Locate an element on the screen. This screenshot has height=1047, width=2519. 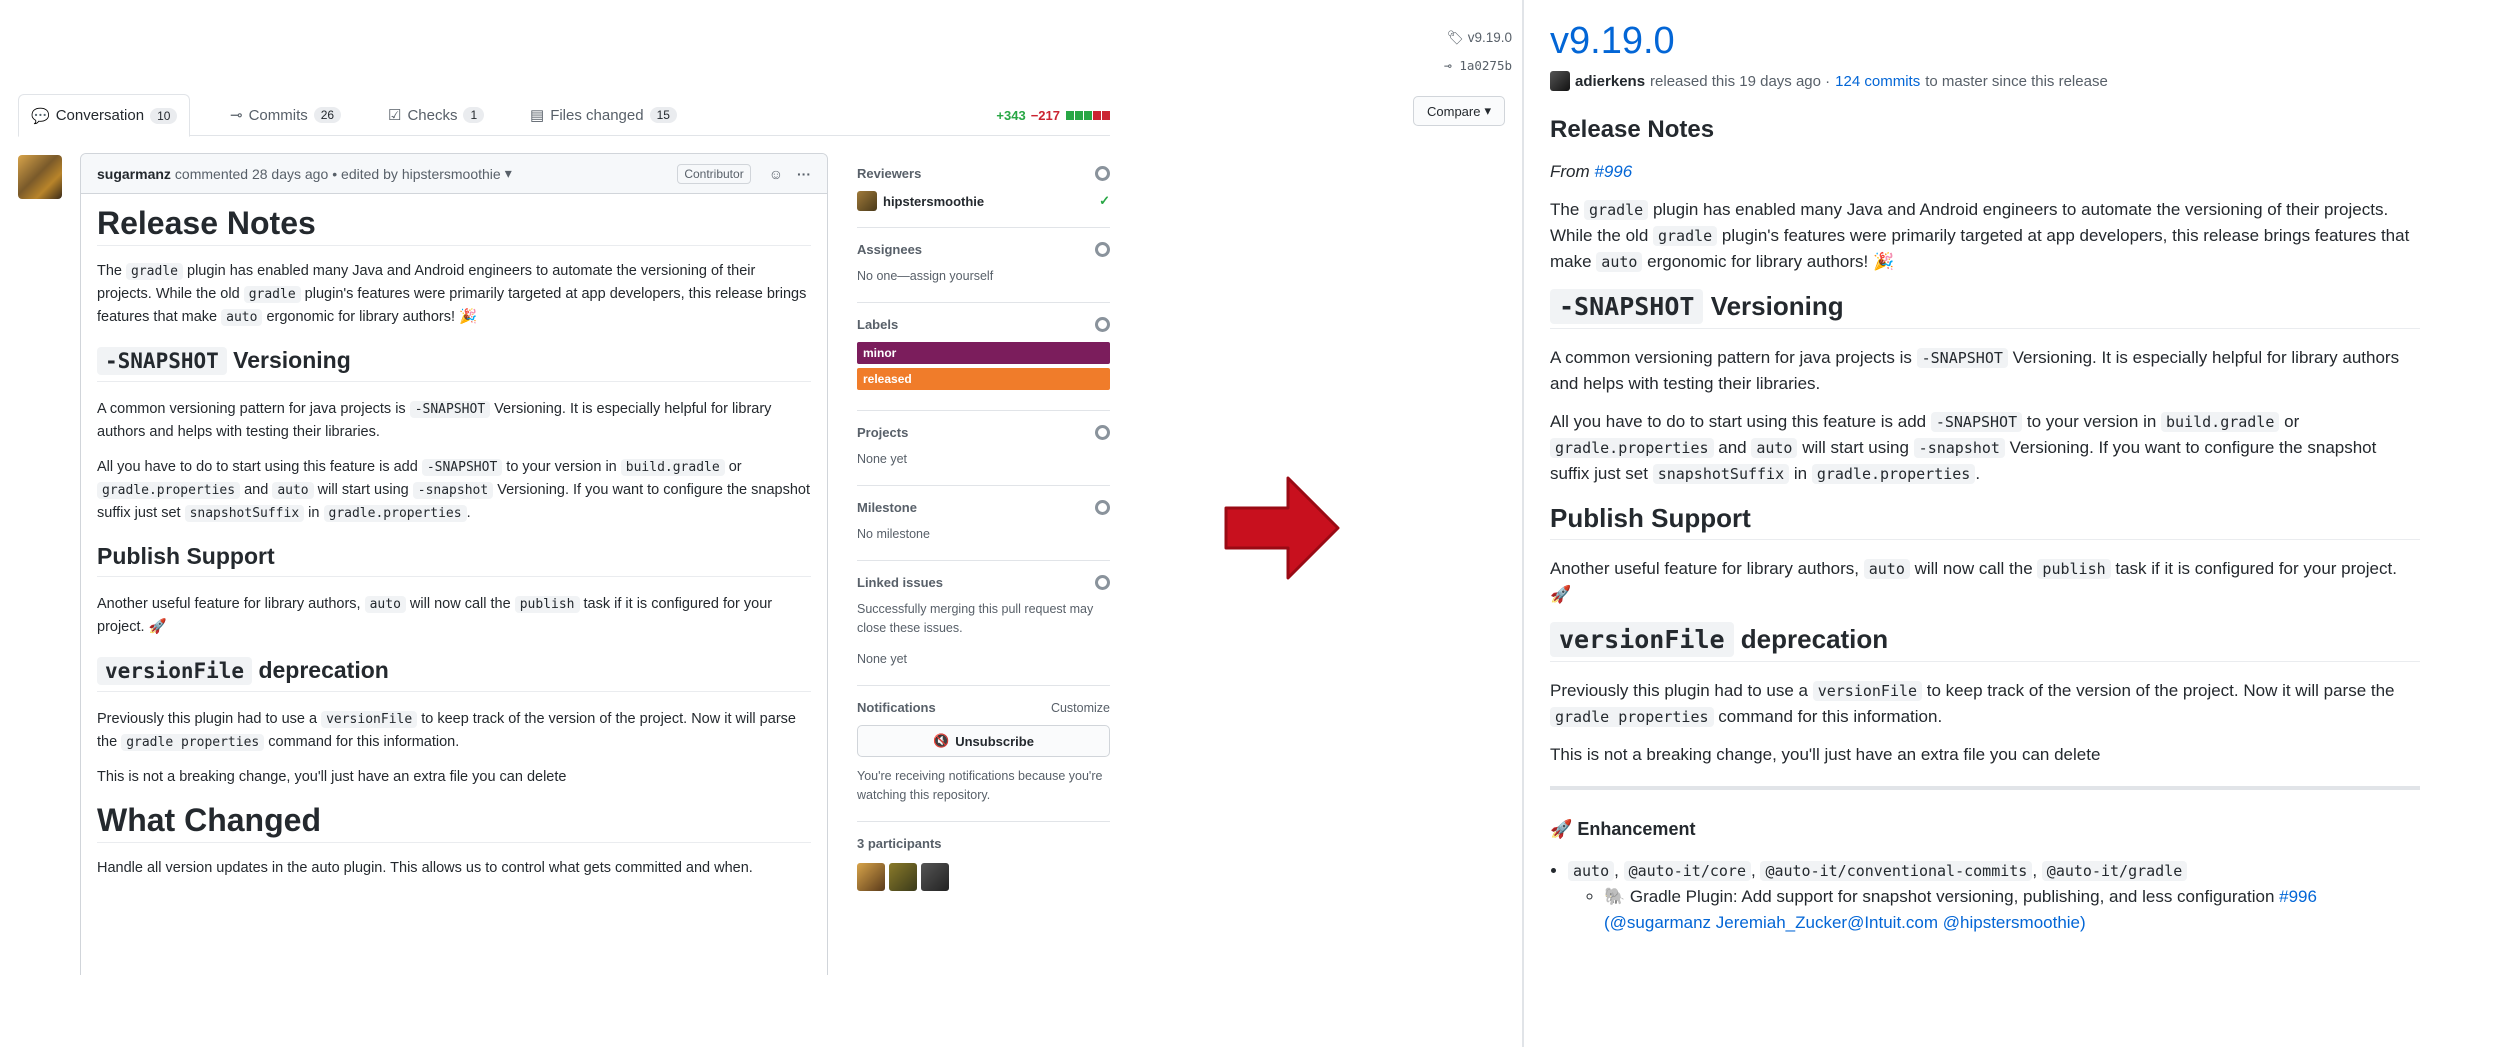
section-title: Milestone is located at coordinates (887, 507).